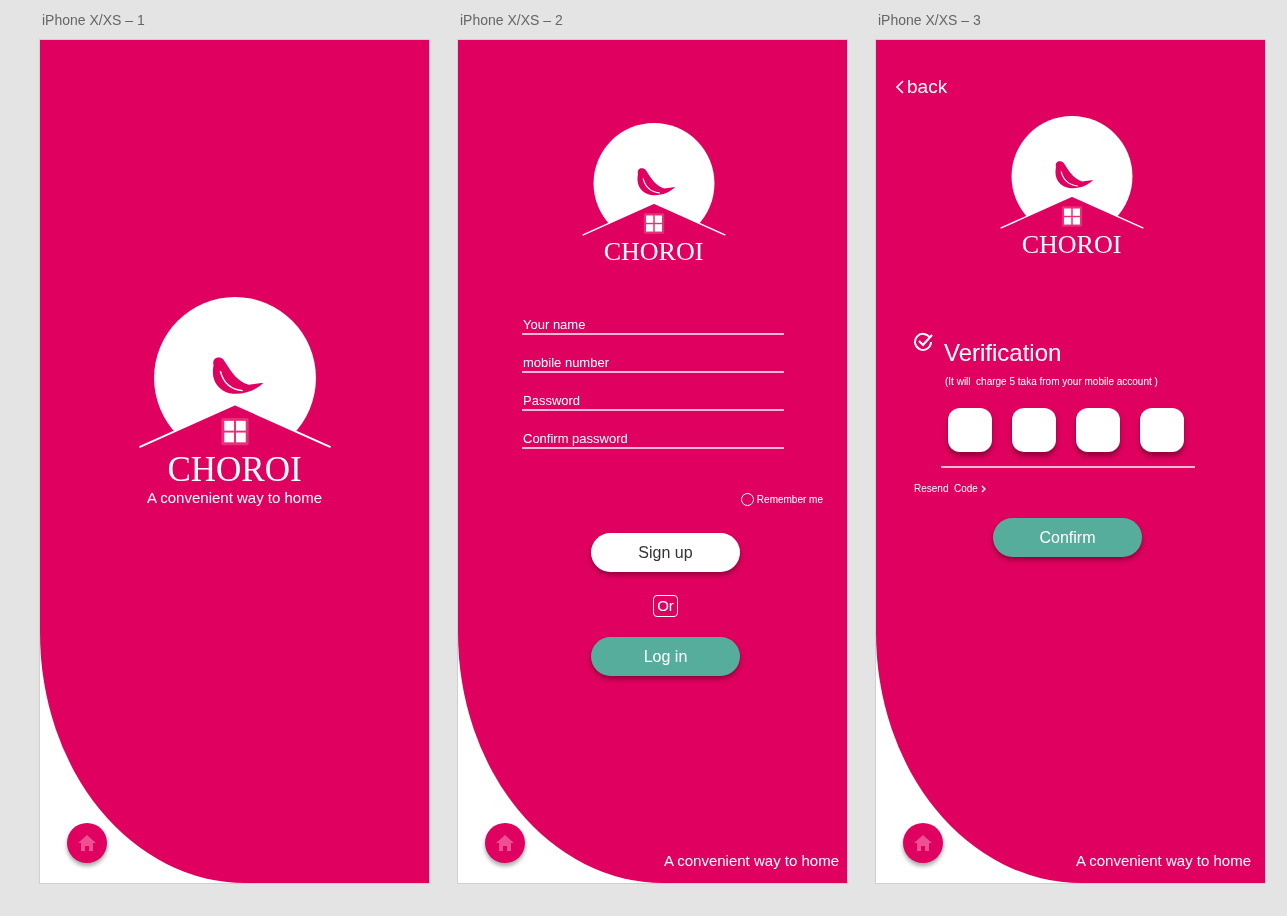 The image size is (1287, 916). Describe the element at coordinates (653, 363) in the screenshot. I see `input-field: mobile number` at that location.